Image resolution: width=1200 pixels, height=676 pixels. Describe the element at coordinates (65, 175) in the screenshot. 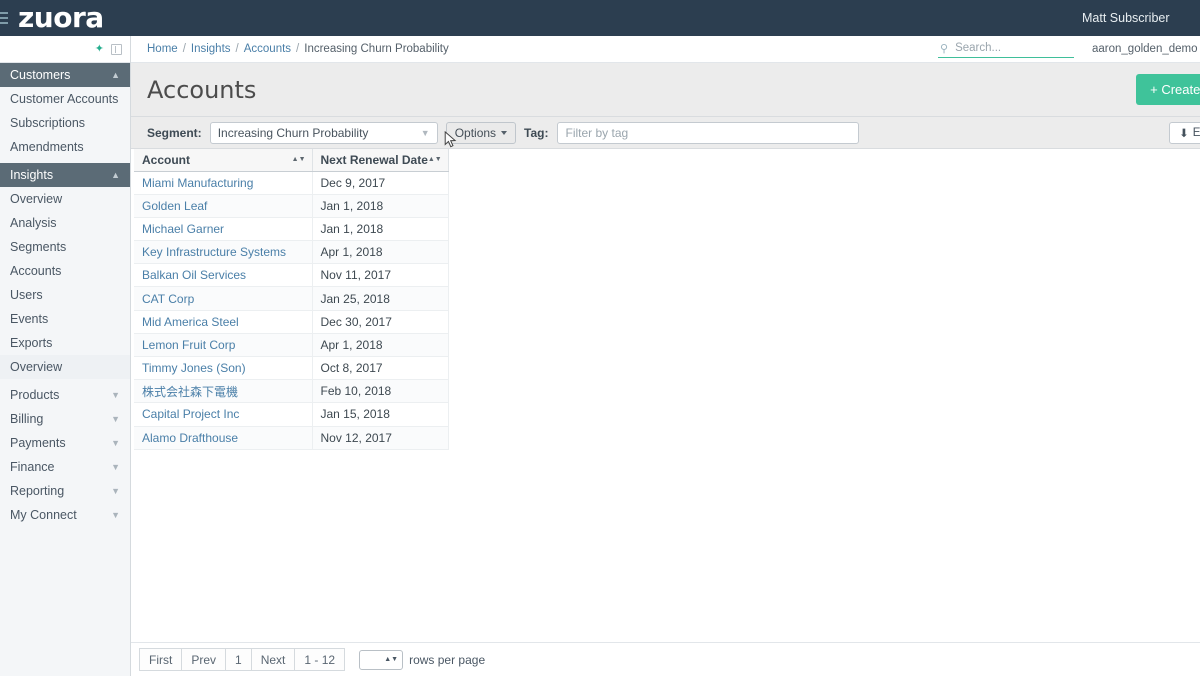

I see `sidebar-section-insights: Insights ▲` at that location.